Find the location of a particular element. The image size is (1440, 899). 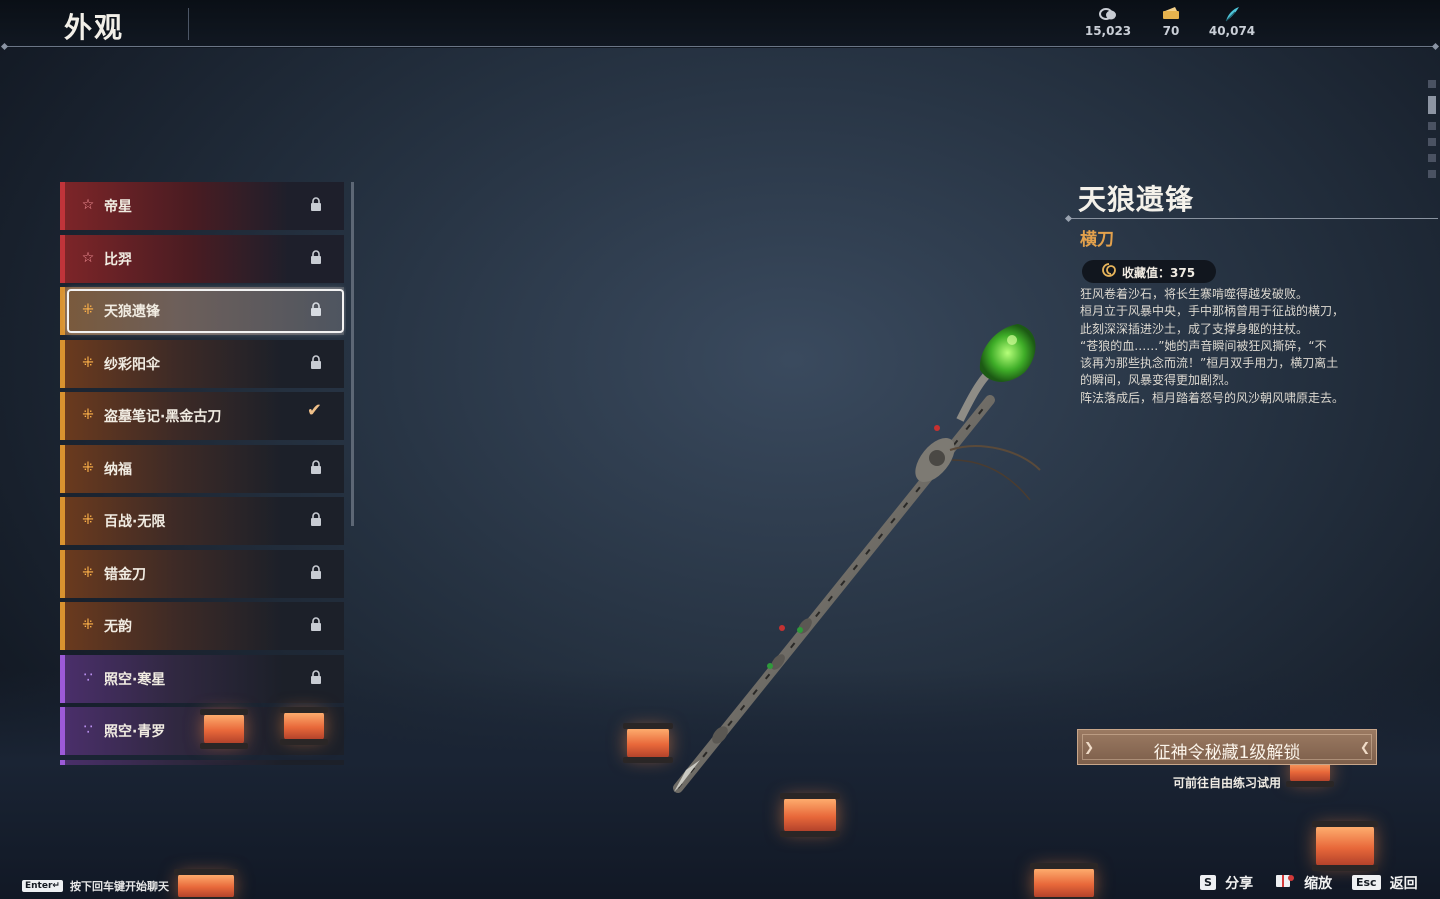

zoom-button: 缩放 is located at coordinates (1303, 882).